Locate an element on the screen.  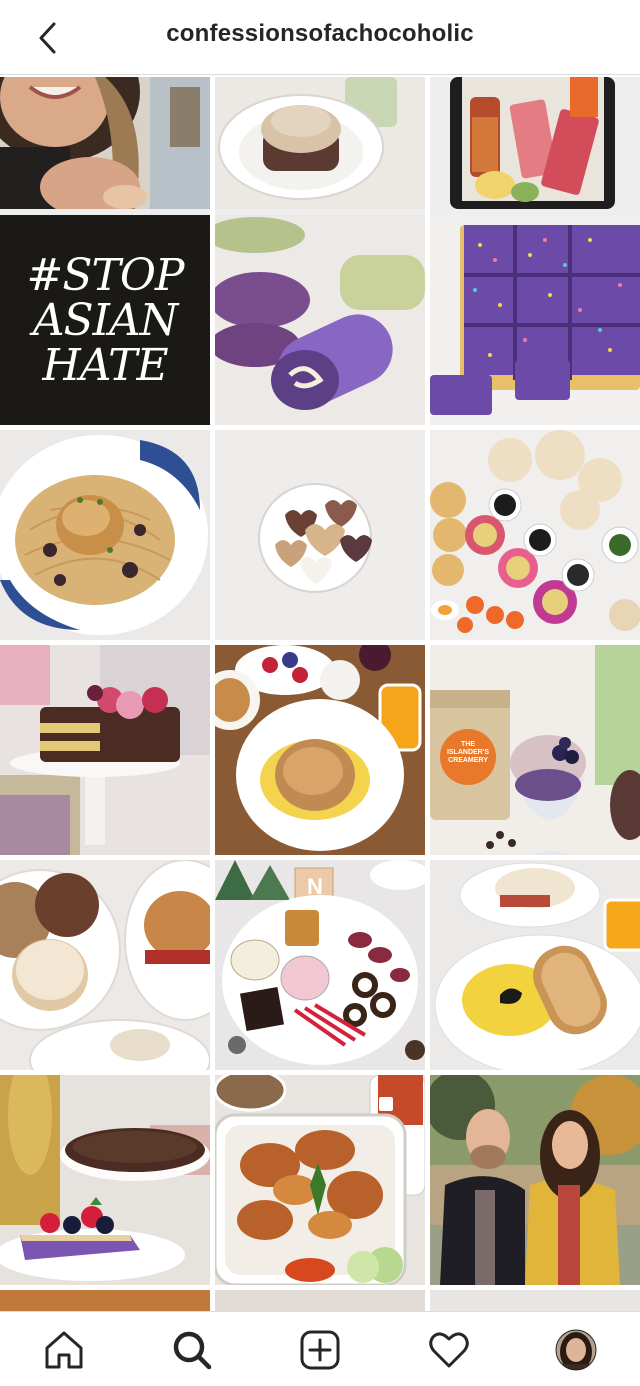
grid-post-stop-asian-hate: #STOP ASIAN HATE is located at coordinates (105, 320).